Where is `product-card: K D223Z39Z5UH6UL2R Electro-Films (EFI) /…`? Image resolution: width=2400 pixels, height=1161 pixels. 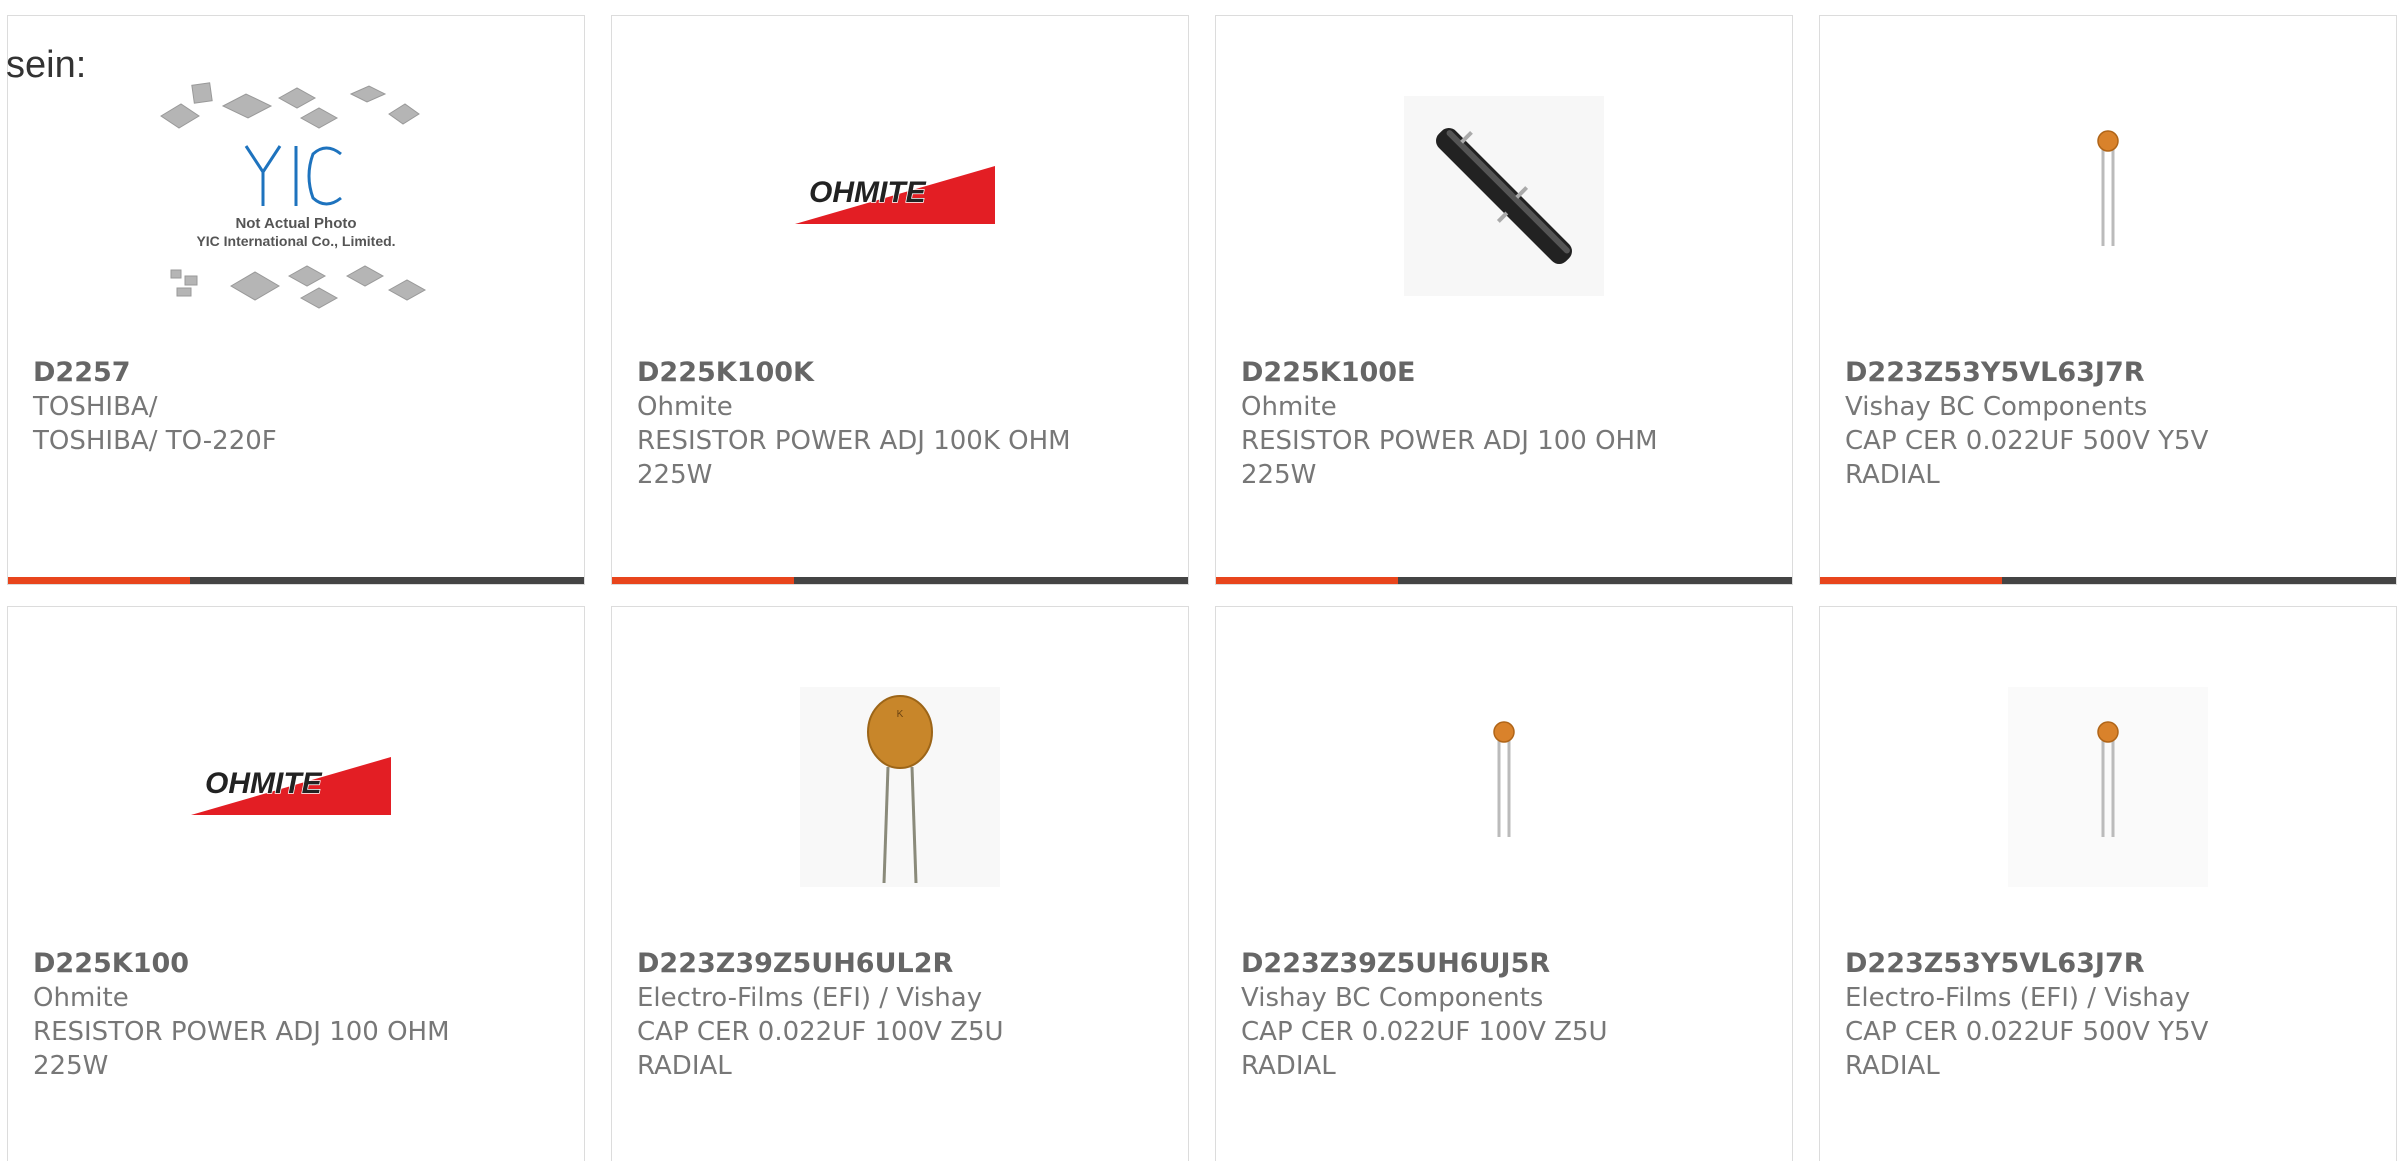 product-card: K D223Z39Z5UH6UL2R Electro-Films (EFI) /… is located at coordinates (900, 883).